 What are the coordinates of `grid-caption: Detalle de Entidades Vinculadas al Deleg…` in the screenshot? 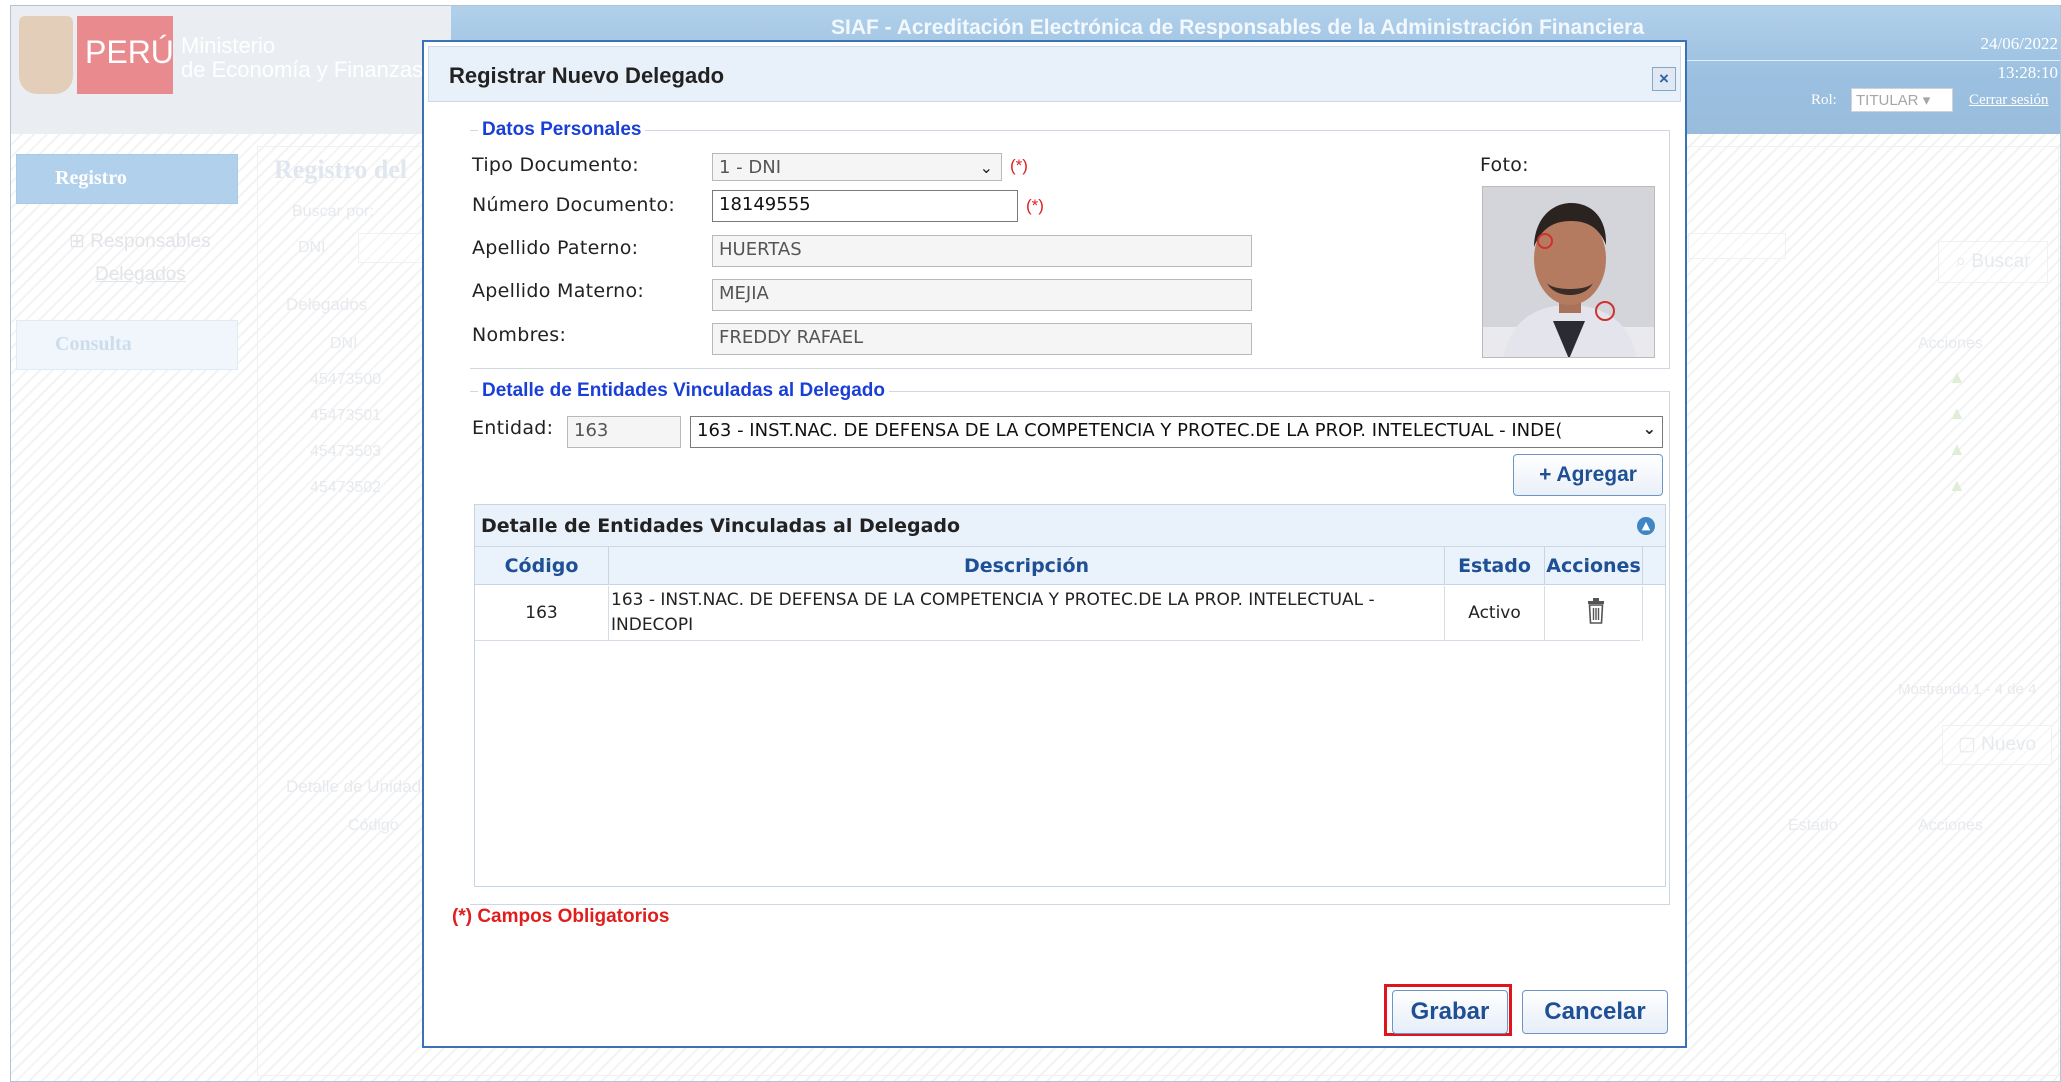 It's located at (1070, 526).